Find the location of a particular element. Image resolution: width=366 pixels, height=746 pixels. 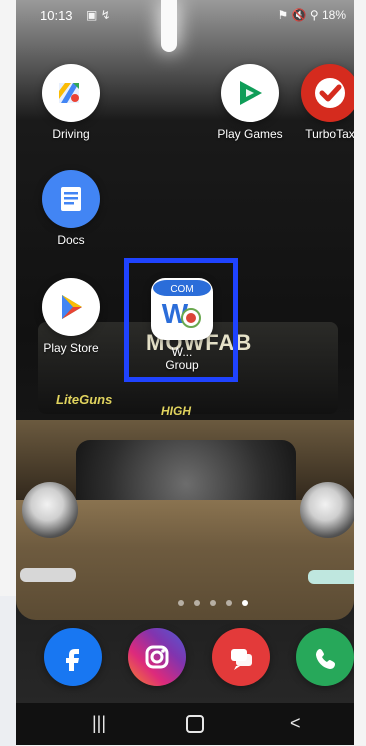

maps-driving-icon is located at coordinates (71, 93).